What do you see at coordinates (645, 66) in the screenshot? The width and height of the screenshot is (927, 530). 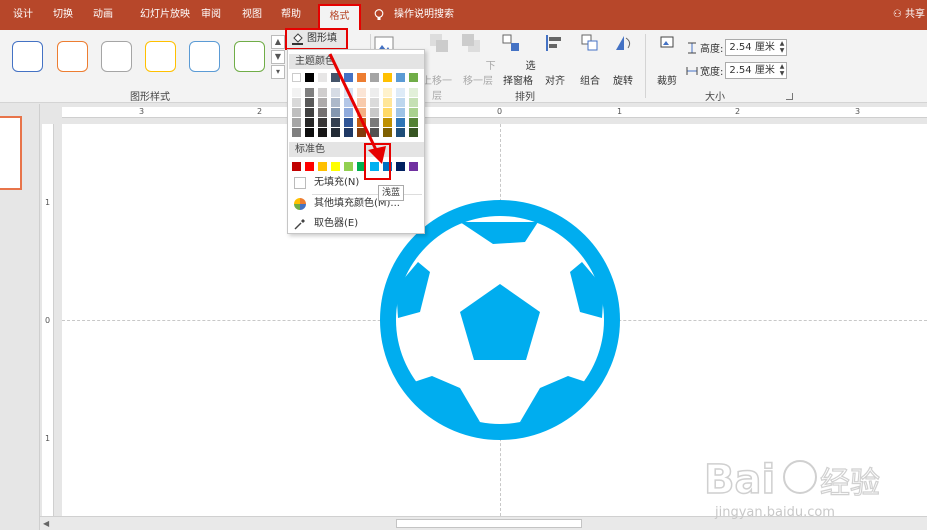 I see `group-divider` at bounding box center [645, 66].